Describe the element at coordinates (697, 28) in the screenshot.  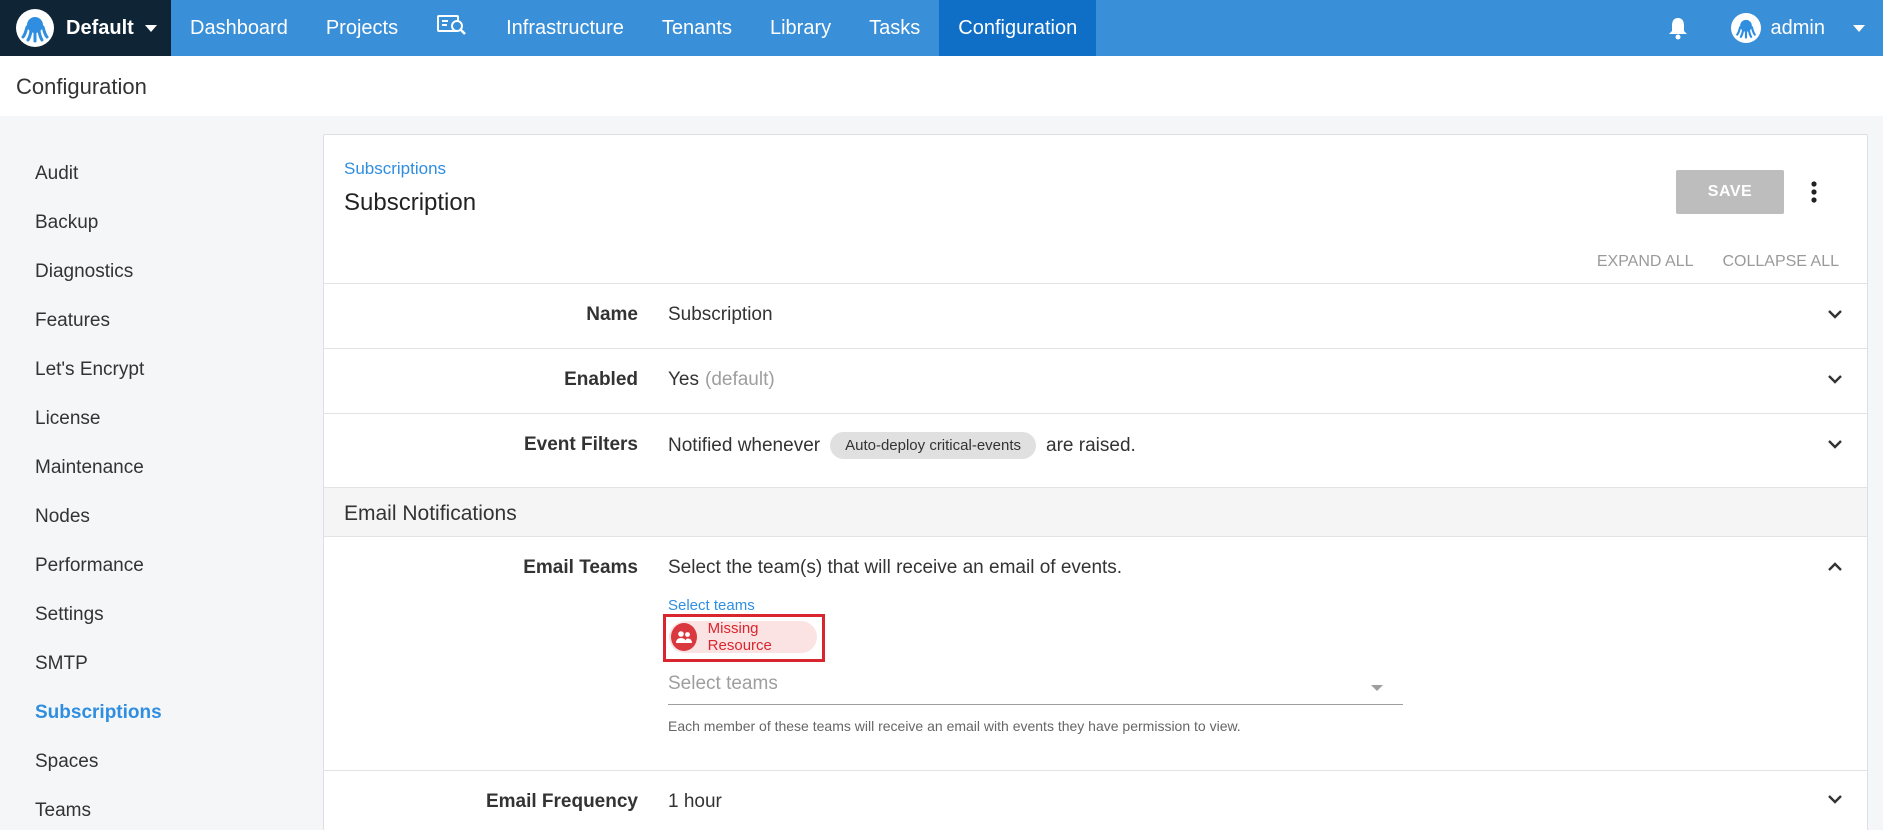
I see `nav-tenants: Tenants` at that location.